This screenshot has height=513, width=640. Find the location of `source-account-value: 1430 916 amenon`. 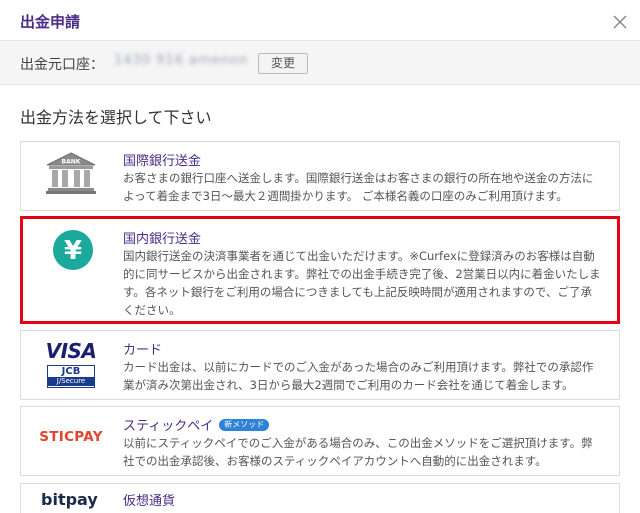

source-account-value: 1430 916 amenon is located at coordinates (181, 60).